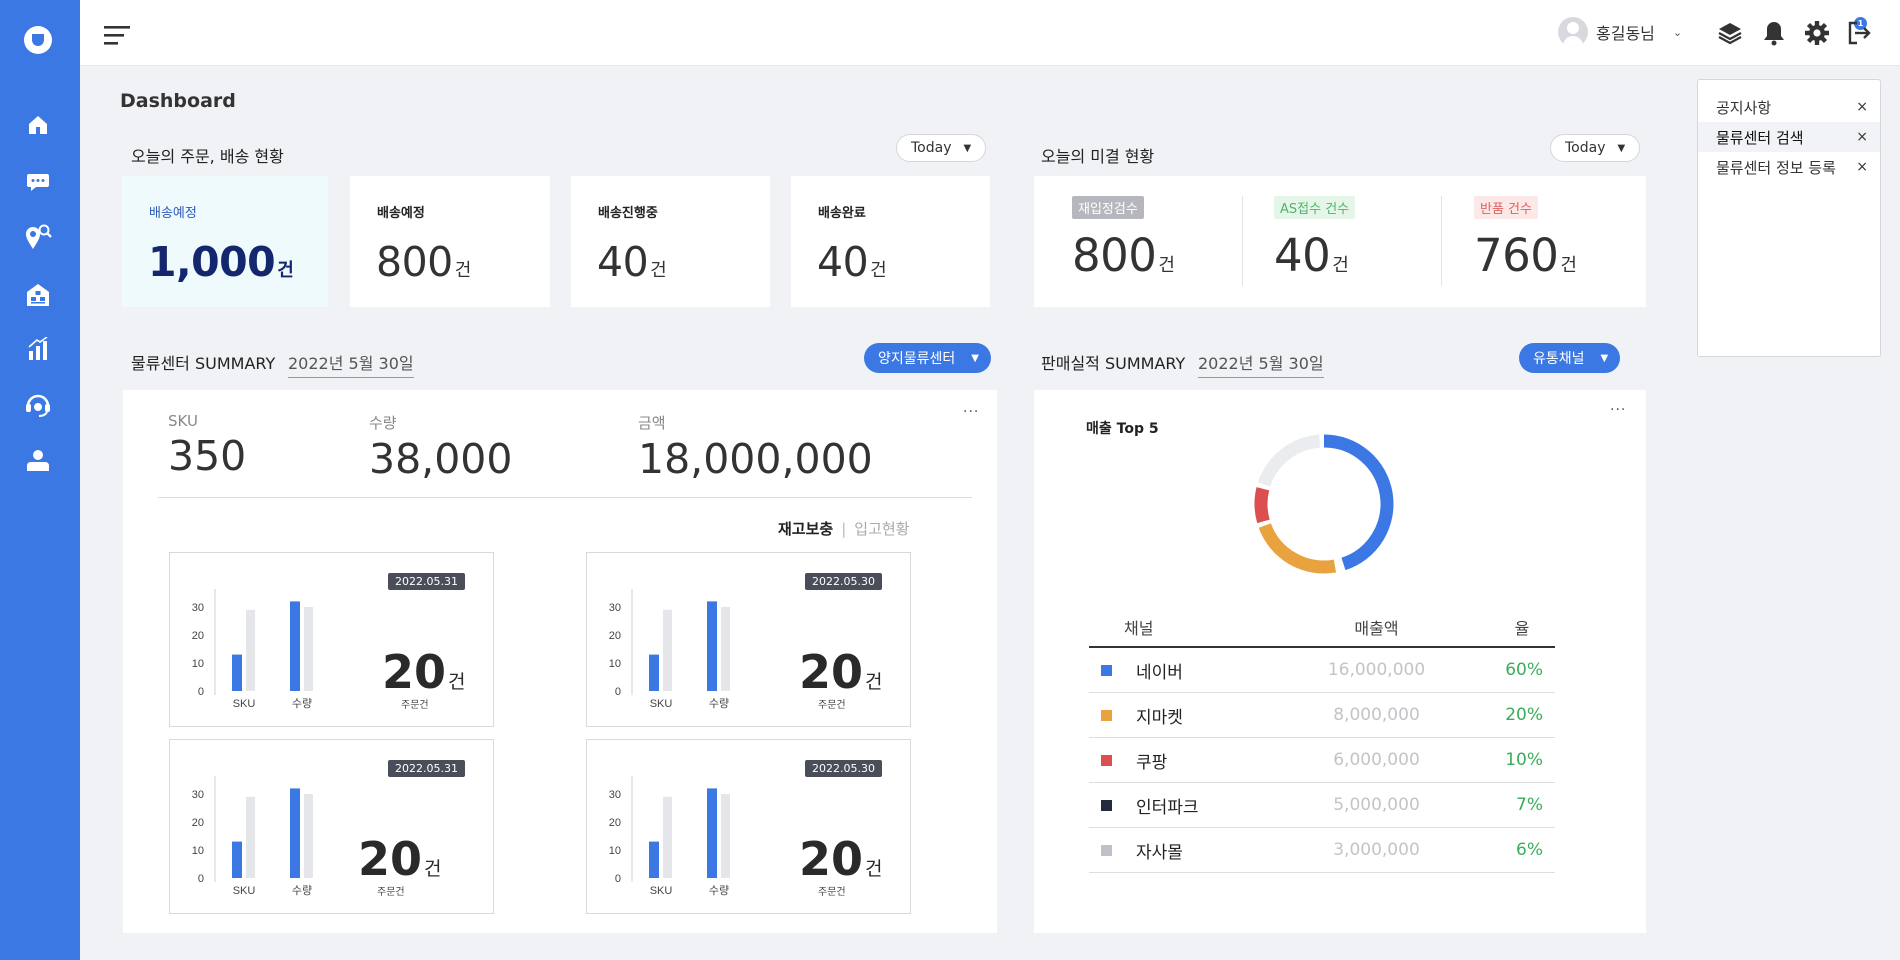  What do you see at coordinates (173, 213) in the screenshot?
I see `order-card-label: 배송예정` at bounding box center [173, 213].